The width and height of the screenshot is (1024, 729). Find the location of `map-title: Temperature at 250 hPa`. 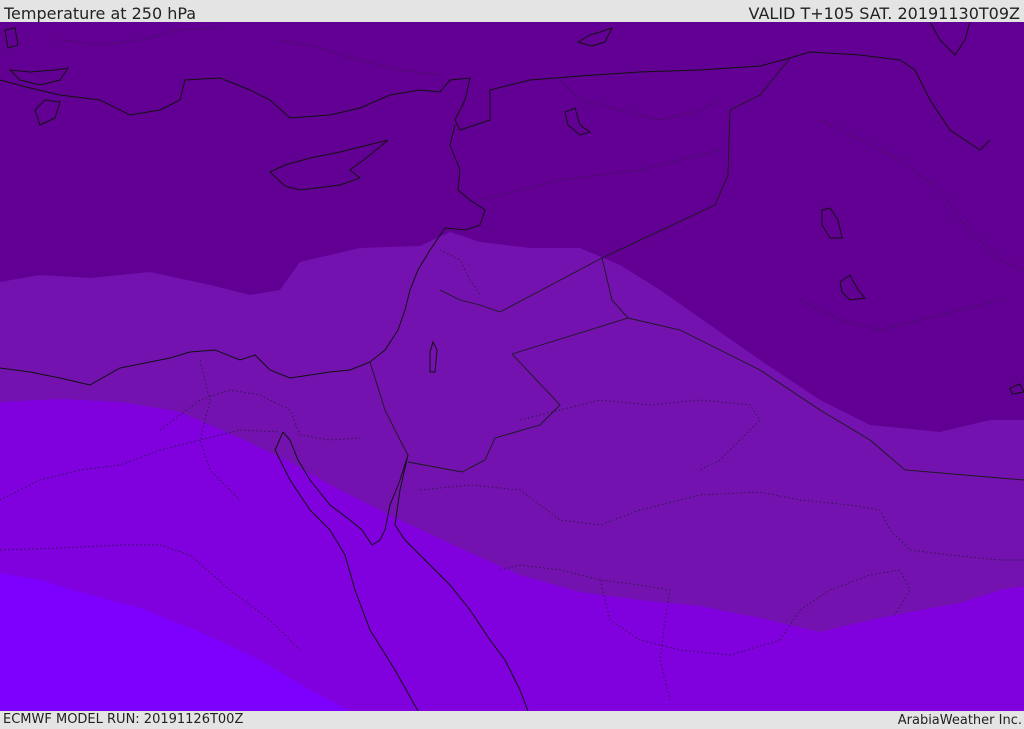

map-title: Temperature at 250 hPa is located at coordinates (100, 13).